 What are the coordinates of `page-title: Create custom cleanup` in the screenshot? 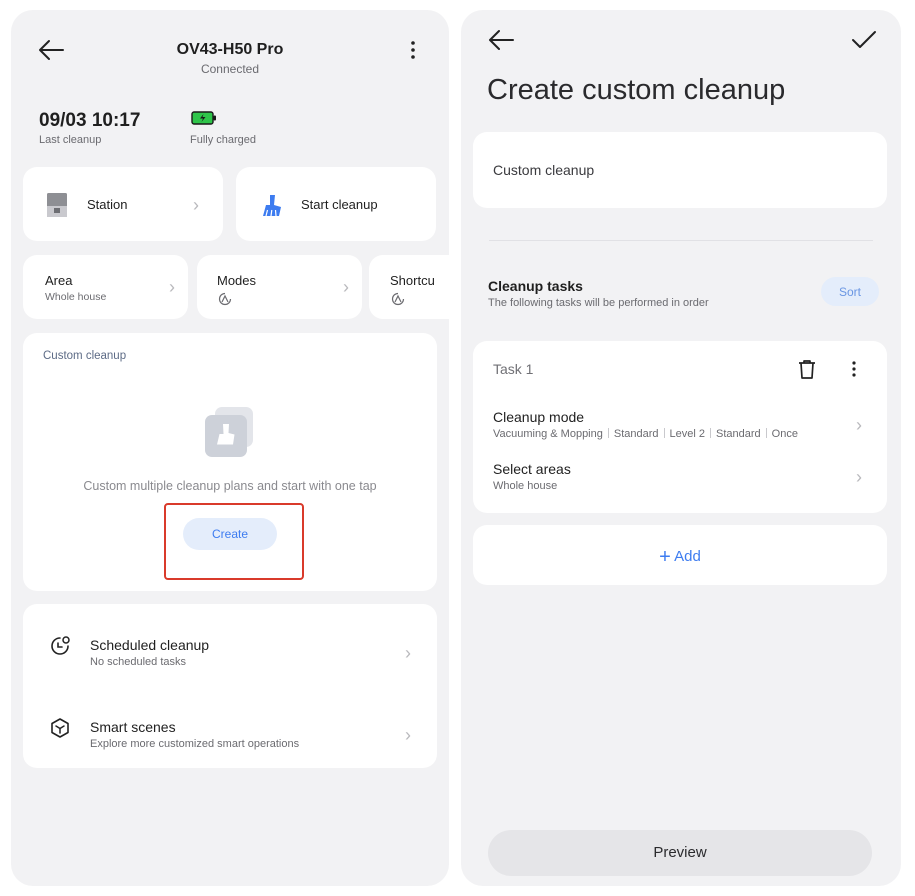 It's located at (636, 90).